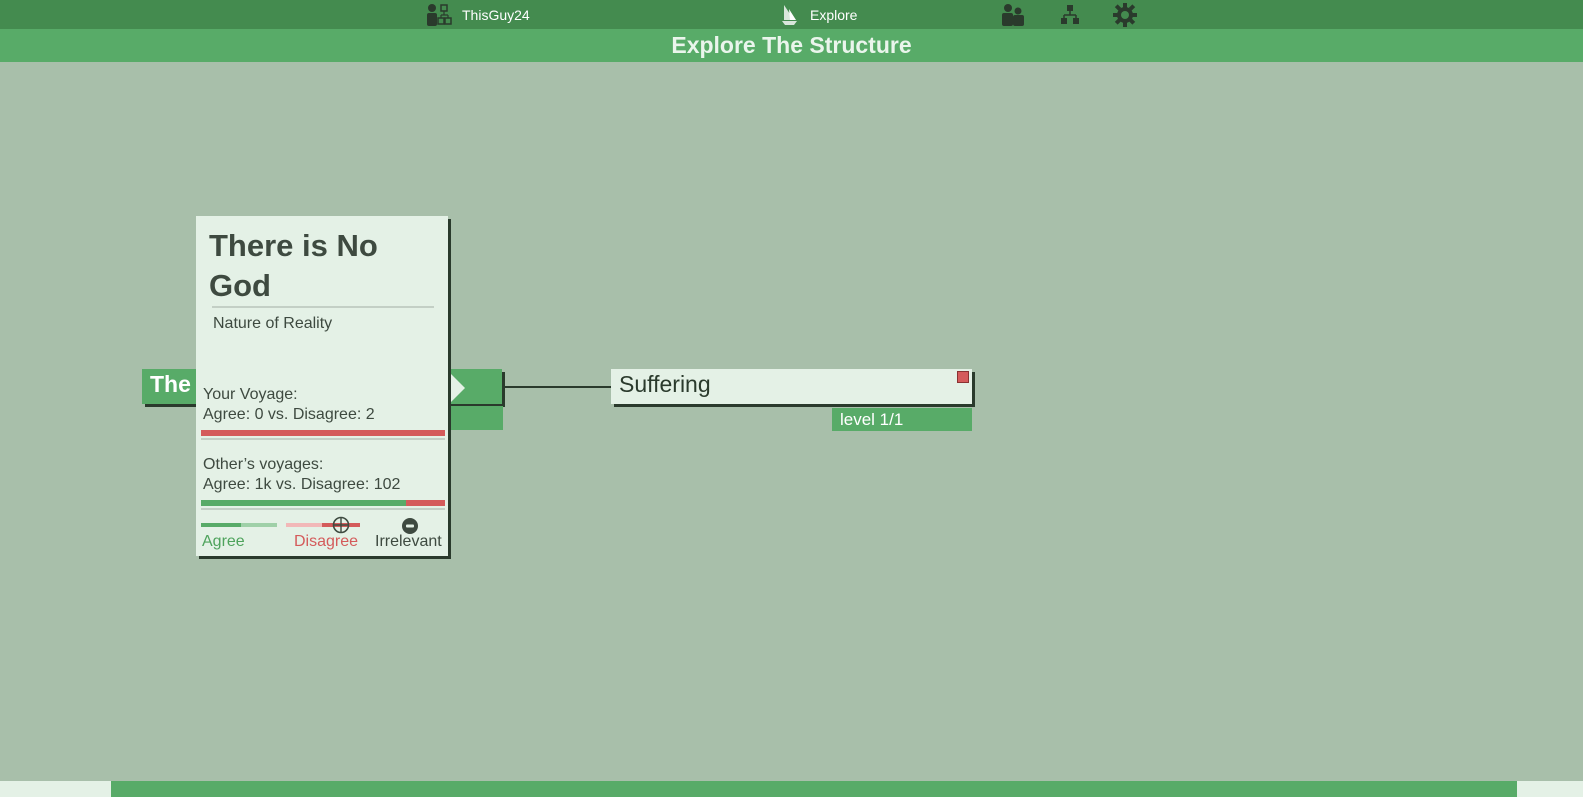 This screenshot has width=1583, height=797. Describe the element at coordinates (170, 384) in the screenshot. I see `node-title: The` at that location.